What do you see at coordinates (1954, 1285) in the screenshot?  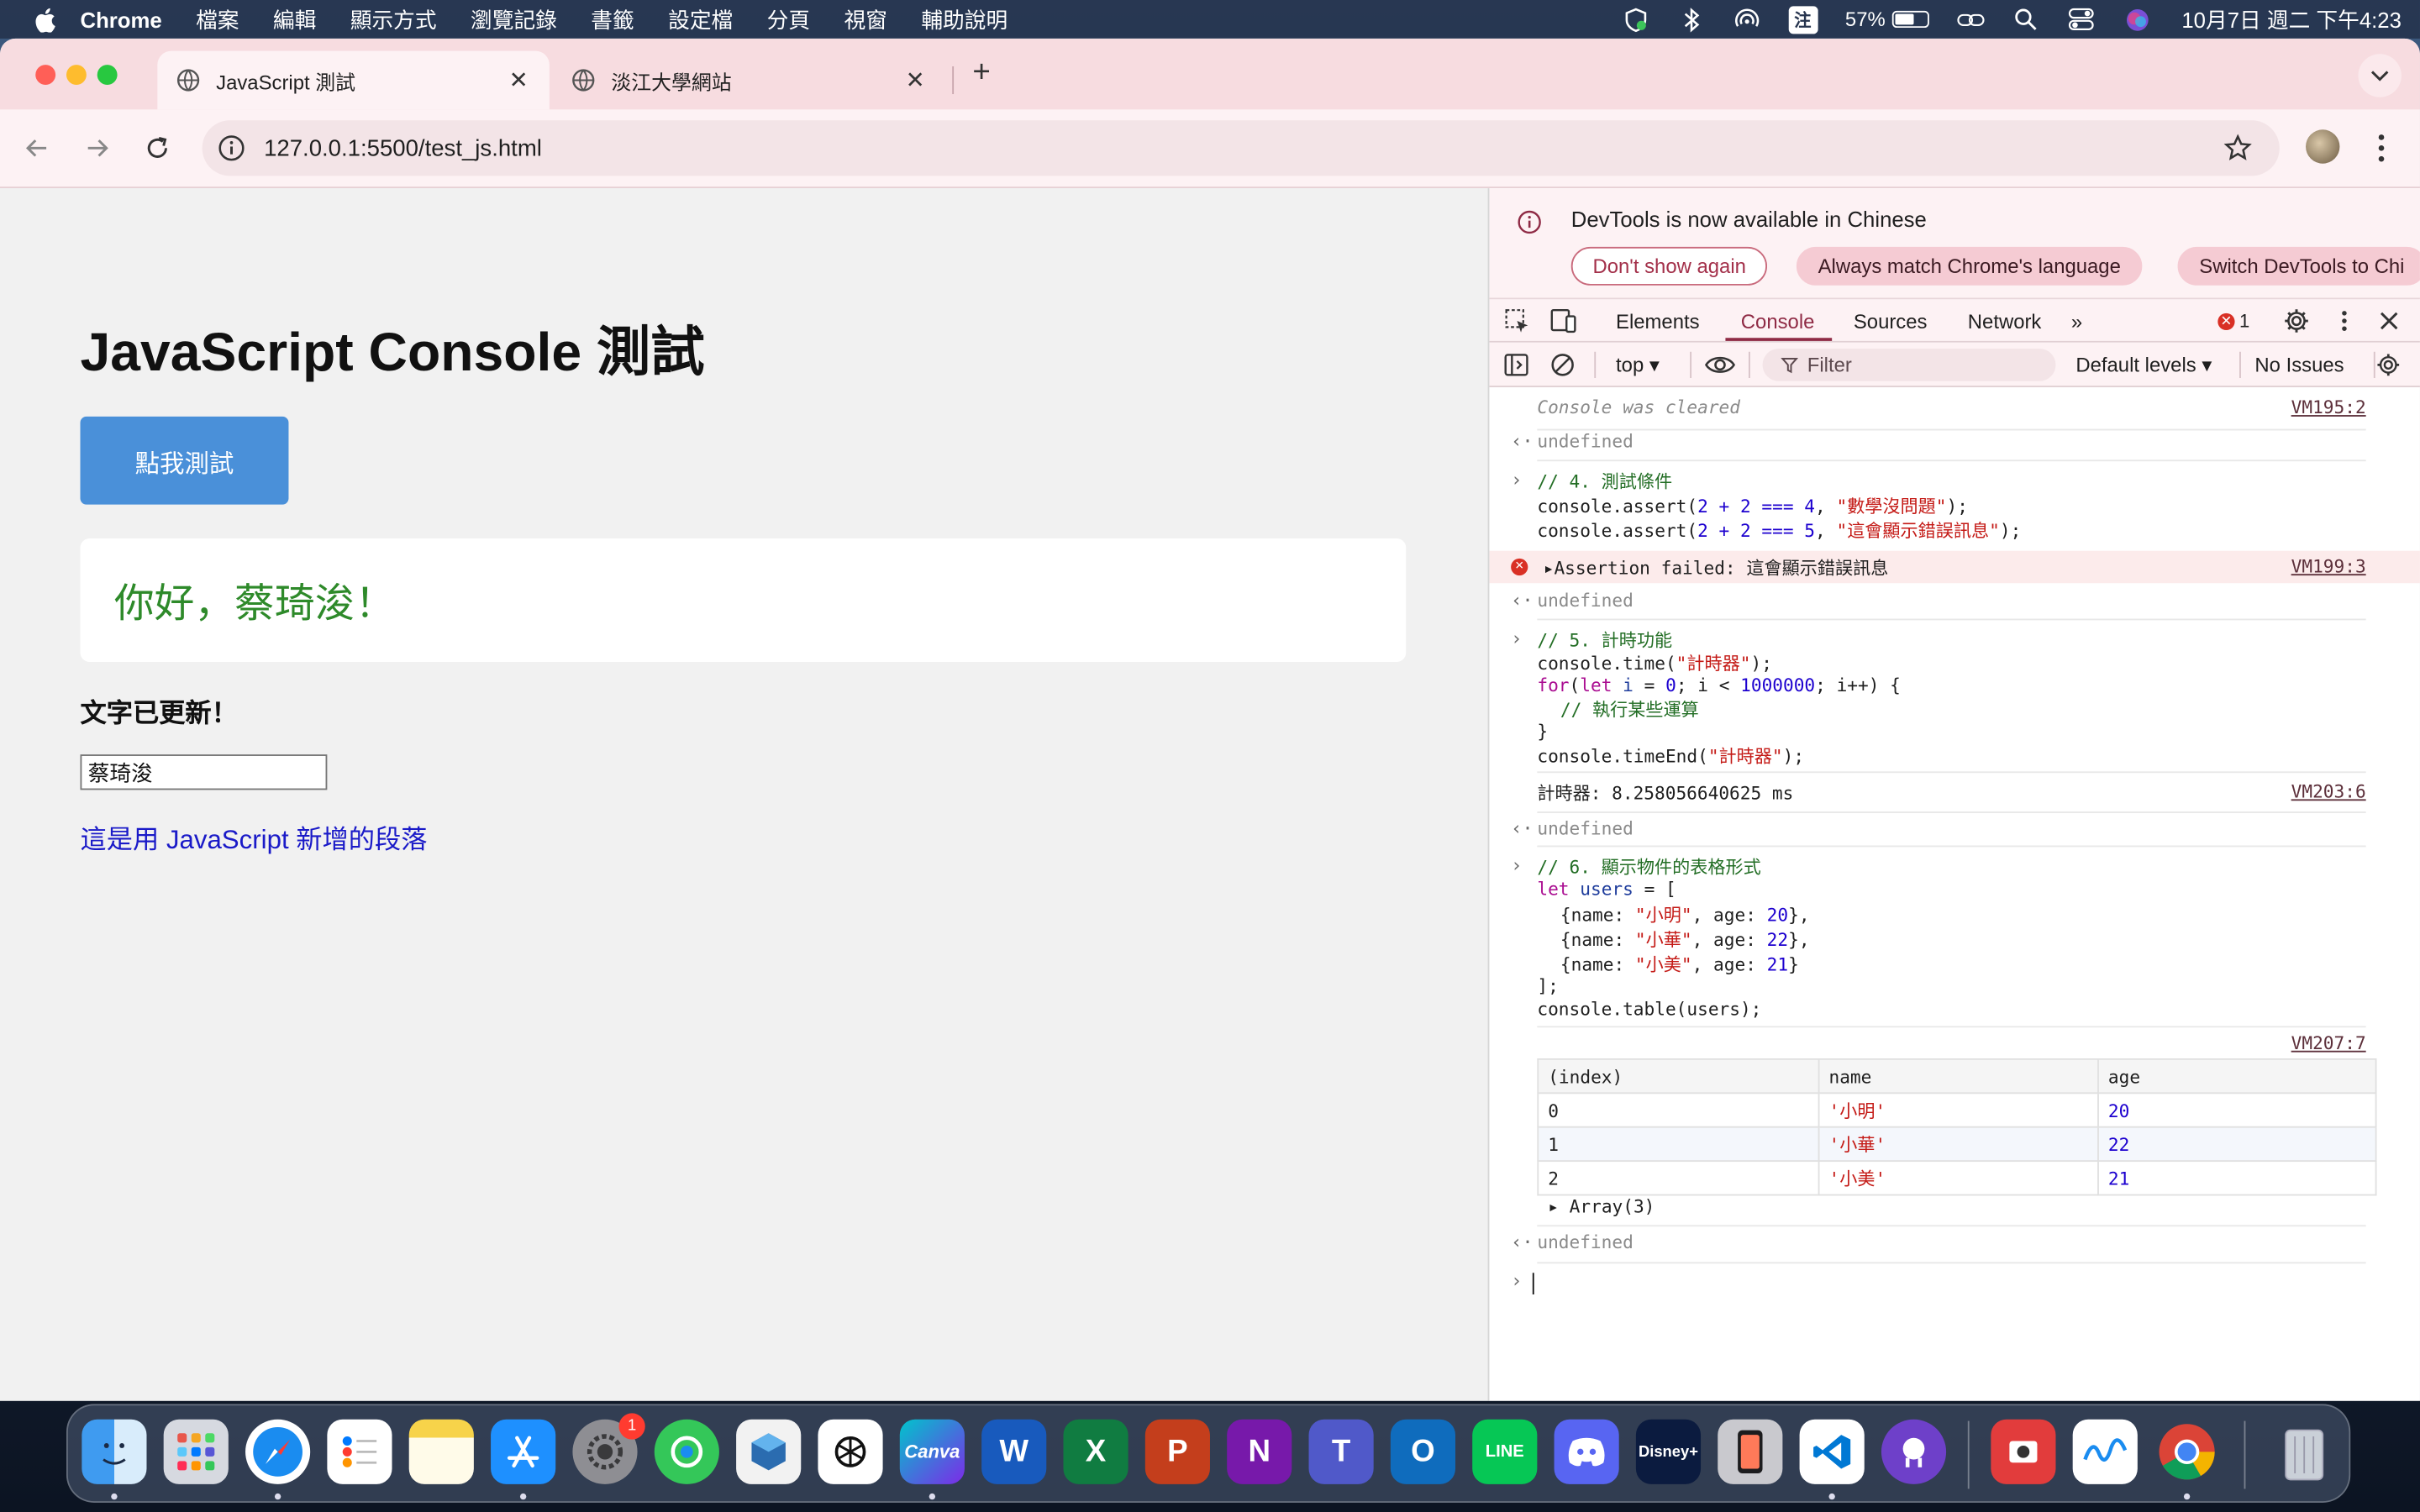 I see `console-prompt: ›` at bounding box center [1954, 1285].